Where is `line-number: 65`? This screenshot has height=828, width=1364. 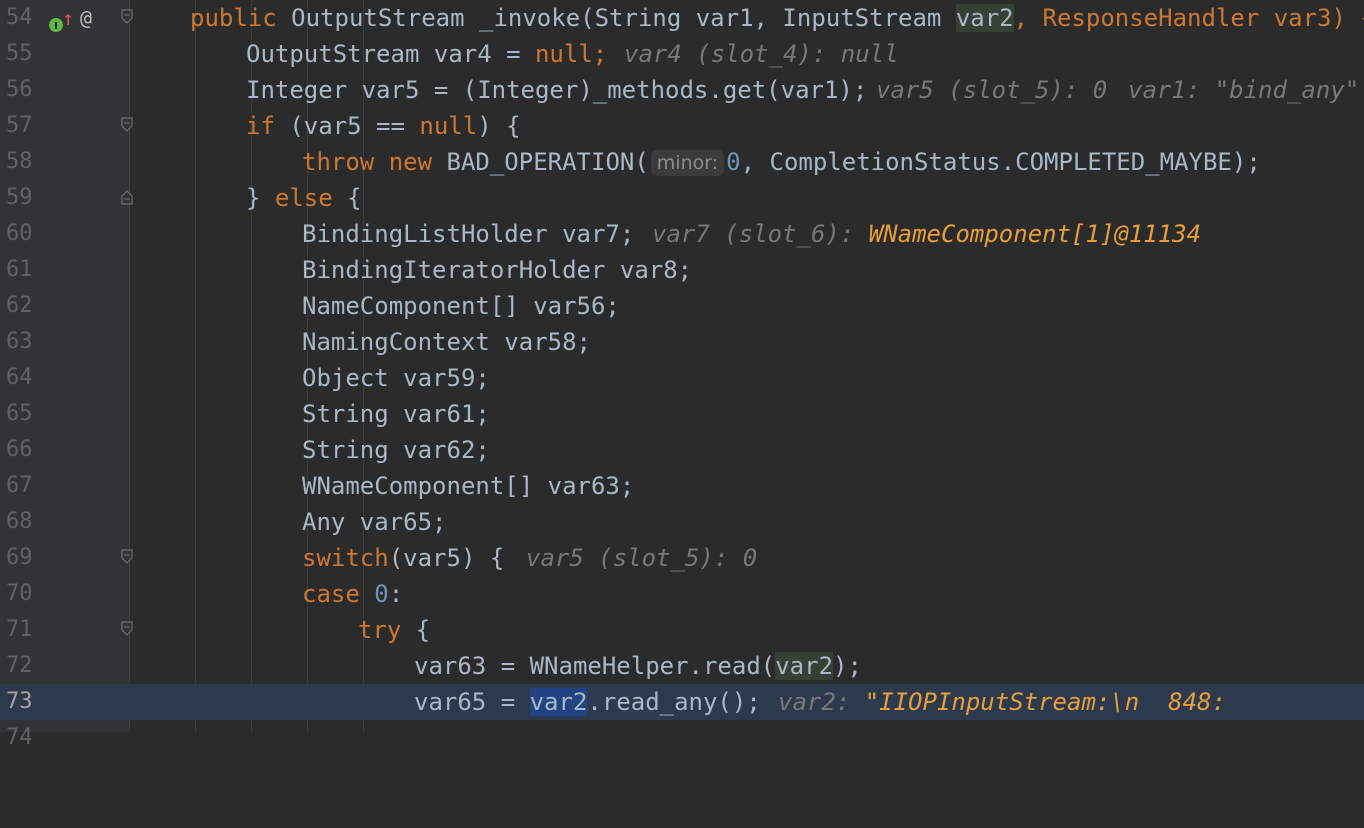
line-number: 65 is located at coordinates (19, 413).